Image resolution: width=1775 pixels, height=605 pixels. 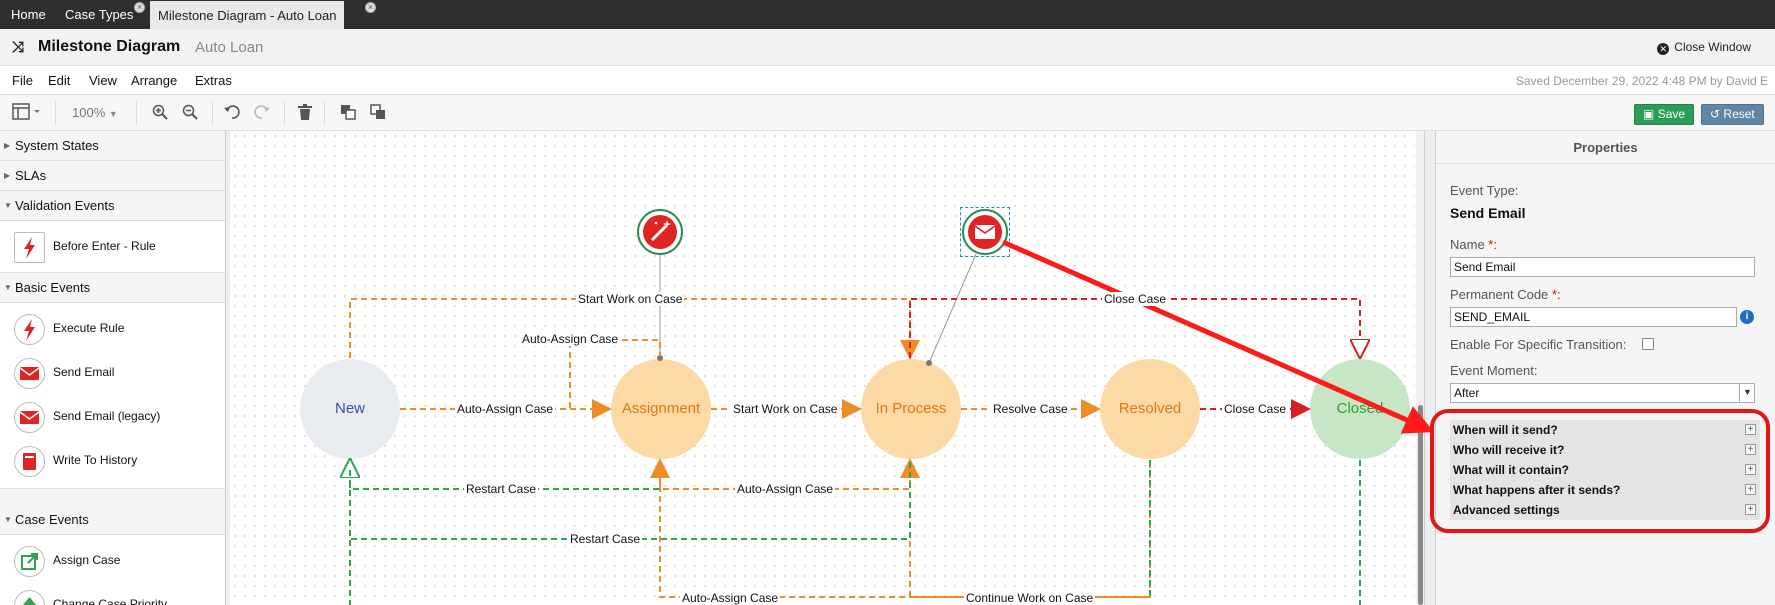 I want to click on edge-label-start-work-top: Start Work on Case, so click(x=630, y=299).